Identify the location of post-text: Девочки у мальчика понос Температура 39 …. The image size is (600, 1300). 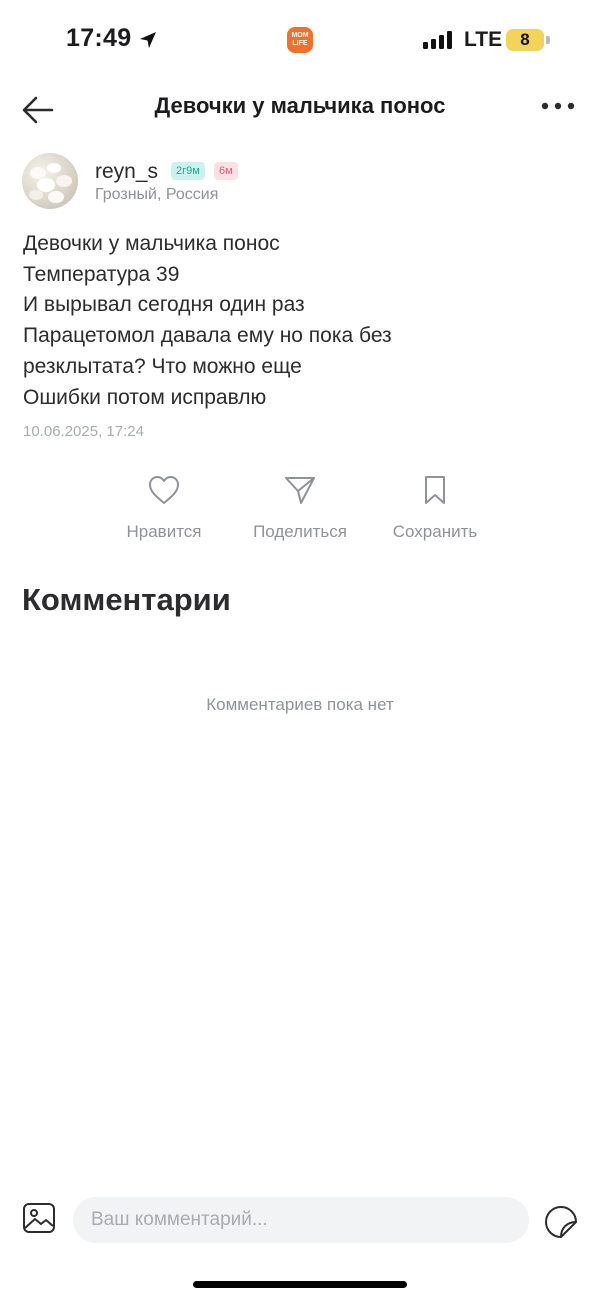
(293, 321).